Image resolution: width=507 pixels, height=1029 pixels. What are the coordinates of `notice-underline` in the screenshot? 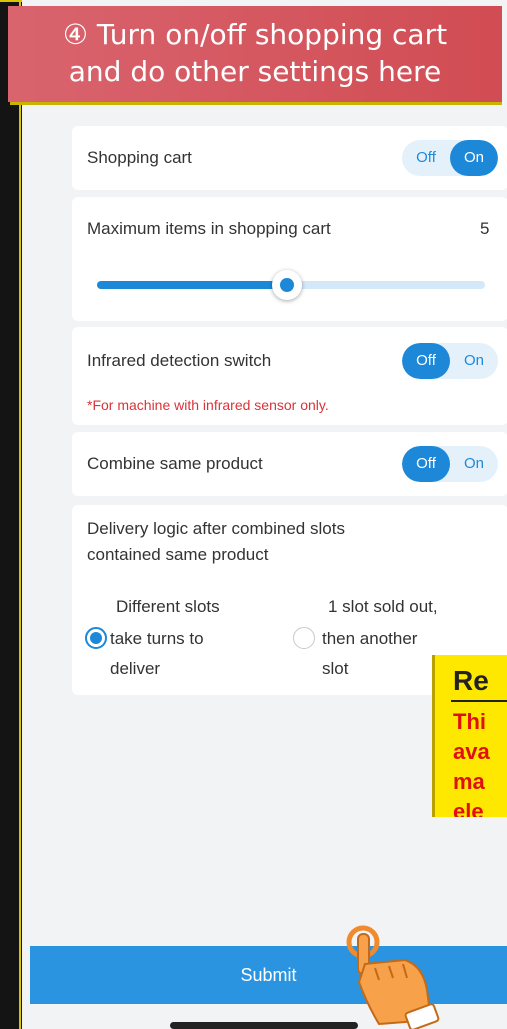 It's located at (479, 701).